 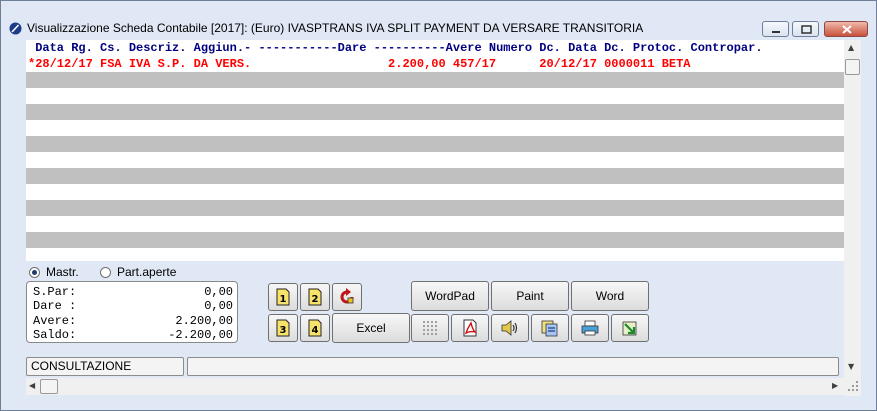 I want to click on app-icon, so click(x=15, y=28).